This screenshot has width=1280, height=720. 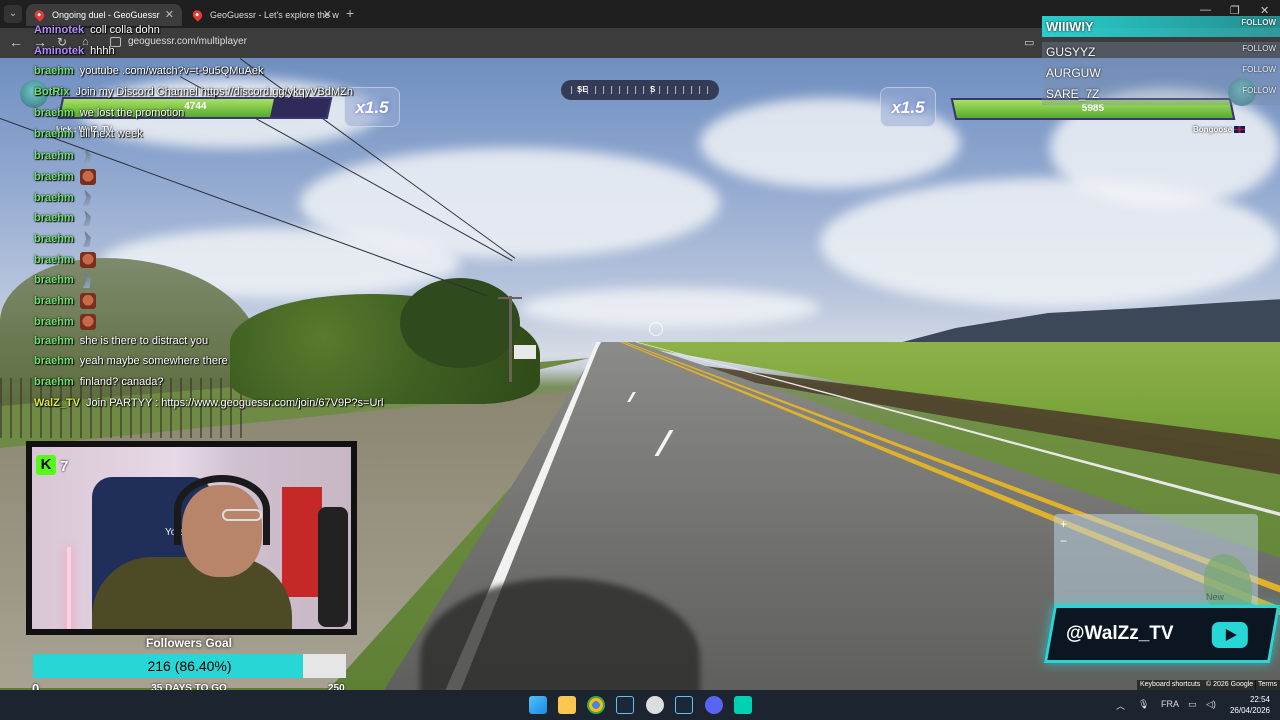 I want to click on follower-item: WIIIWIY FOLLOW, so click(x=1161, y=26).